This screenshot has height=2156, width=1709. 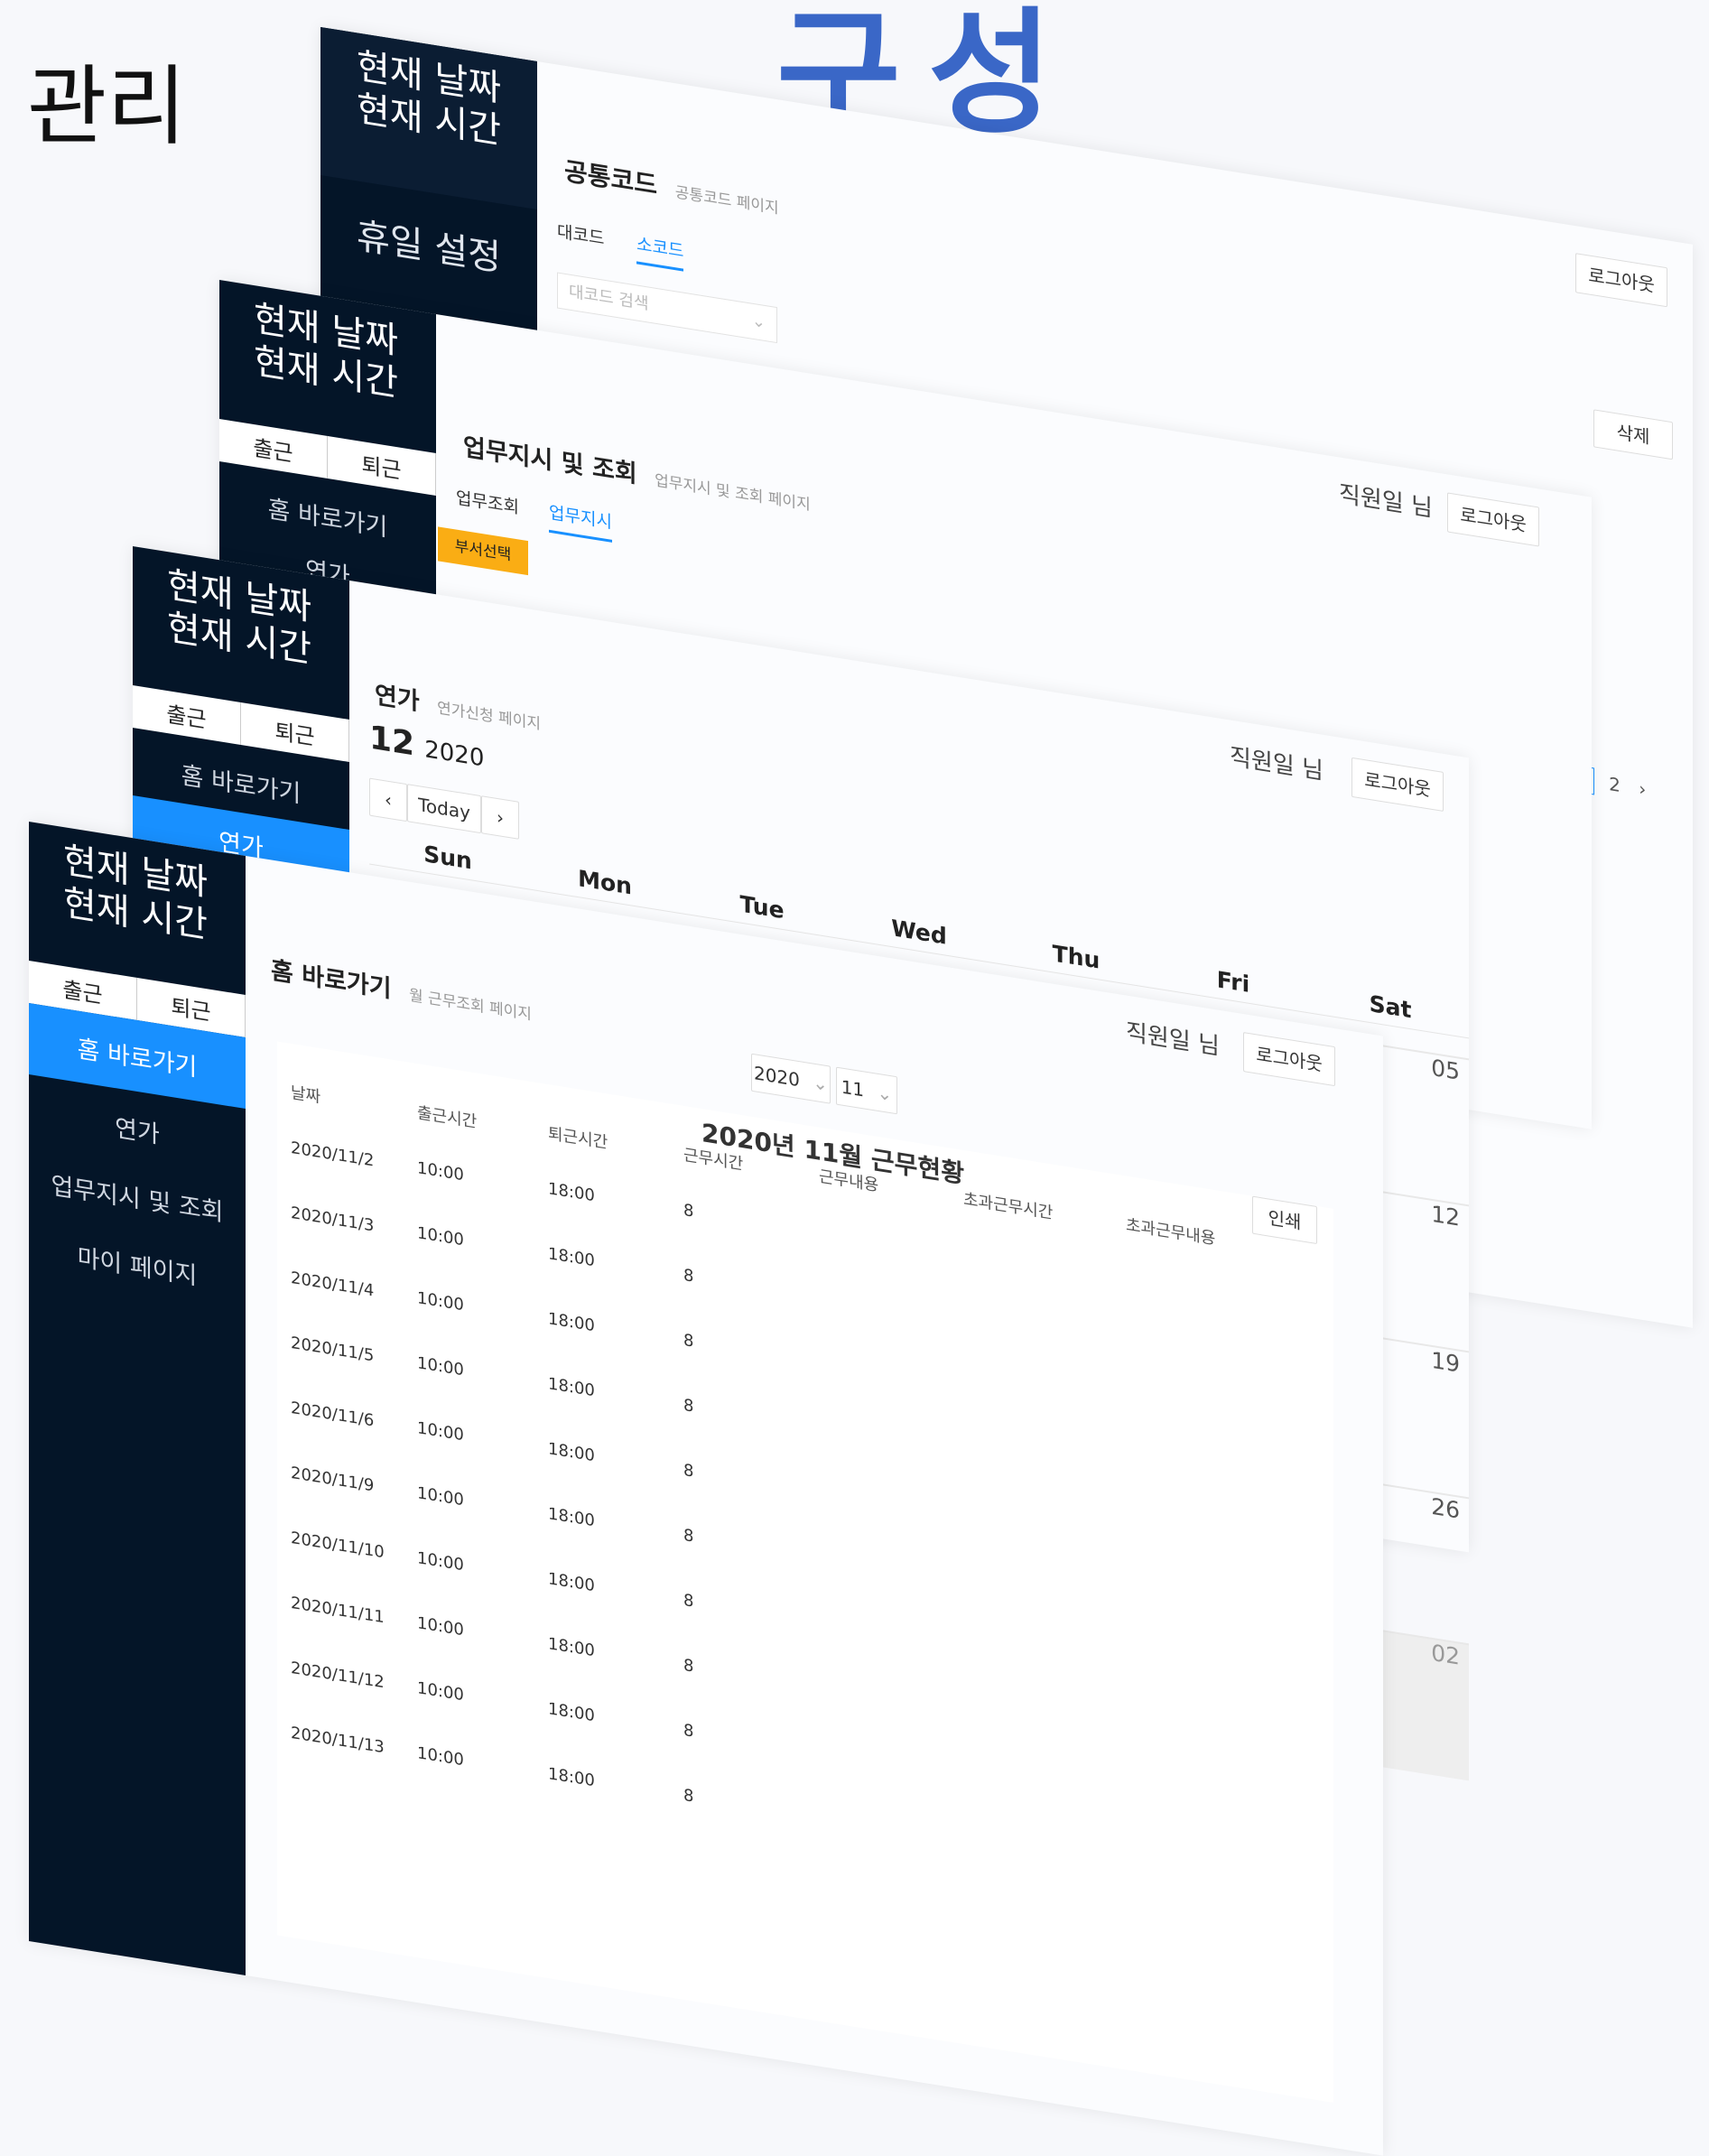 I want to click on prev-month-button: ‹, so click(x=388, y=799).